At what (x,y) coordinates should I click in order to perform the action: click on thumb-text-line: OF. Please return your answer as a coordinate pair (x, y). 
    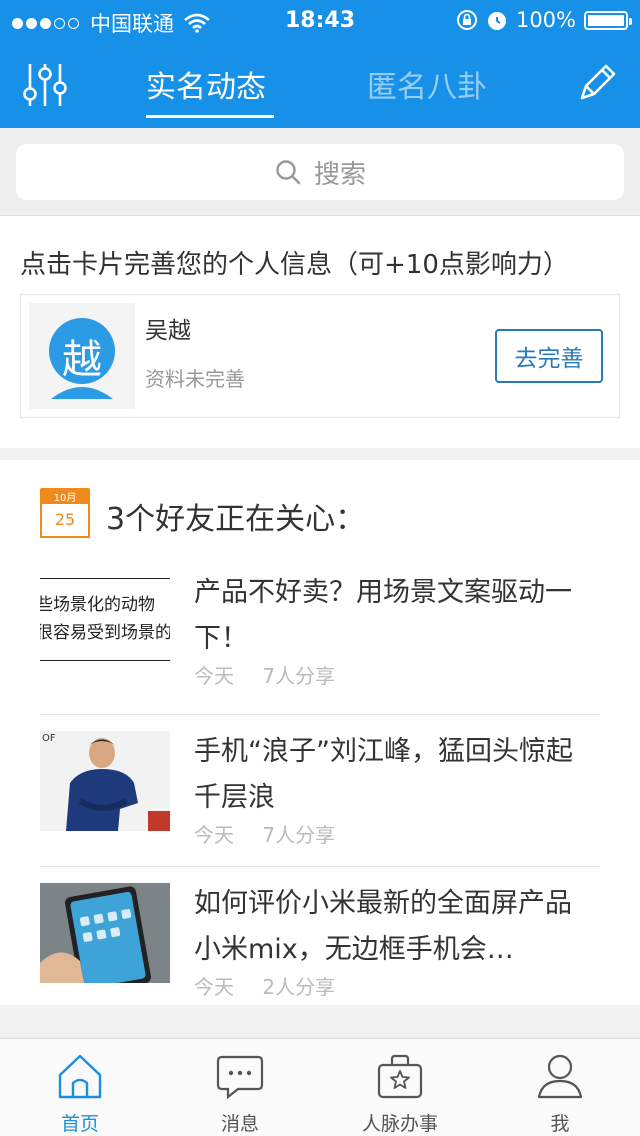
    Looking at the image, I should click on (49, 738).